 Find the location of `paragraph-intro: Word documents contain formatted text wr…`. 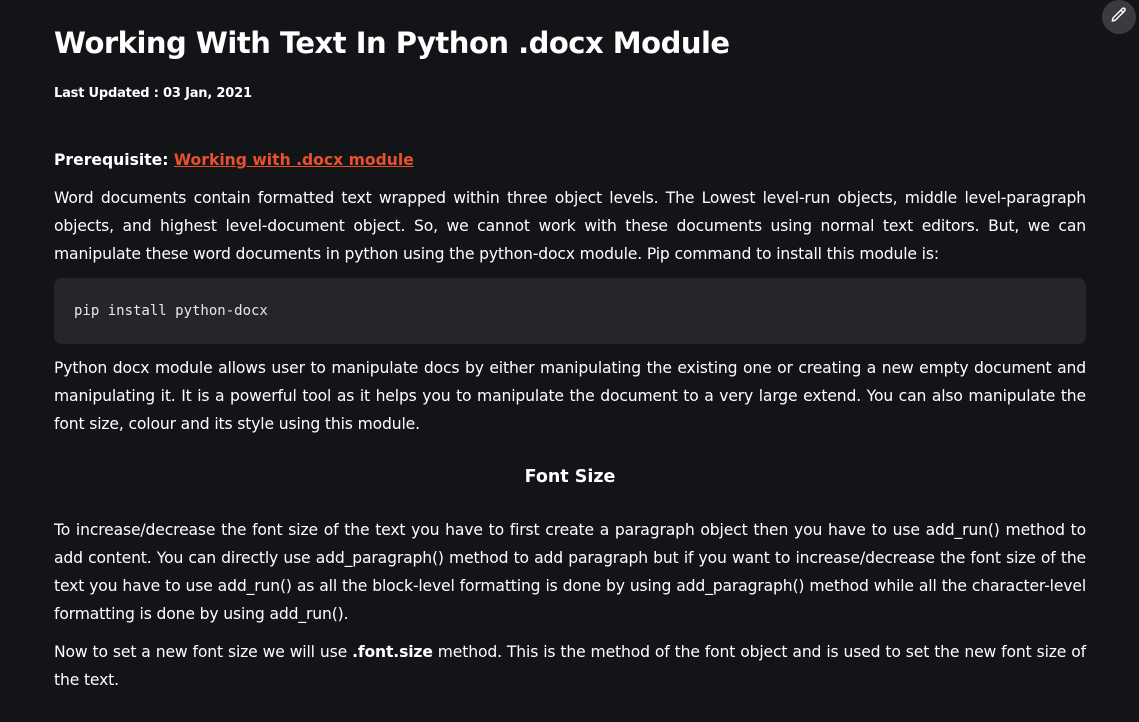

paragraph-intro: Word documents contain formatted text wr… is located at coordinates (570, 226).